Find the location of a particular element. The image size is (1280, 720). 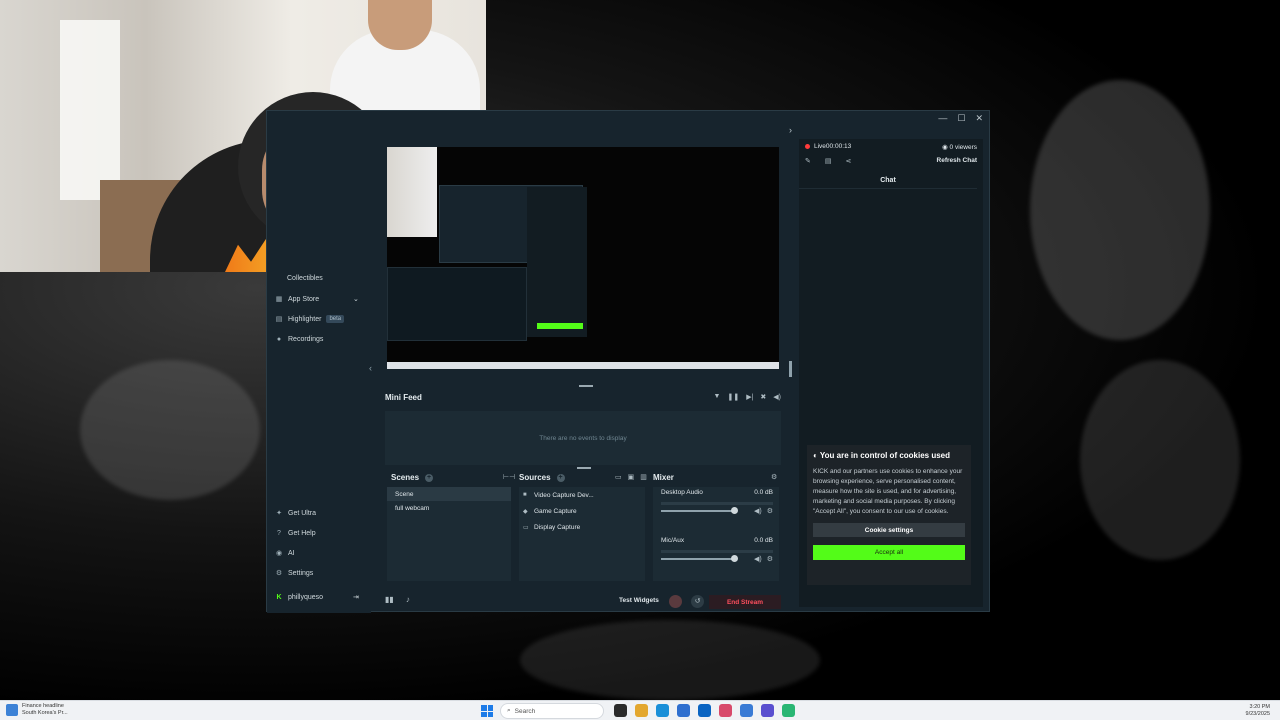

dashboard-icon: ▤ is located at coordinates (828, 161).